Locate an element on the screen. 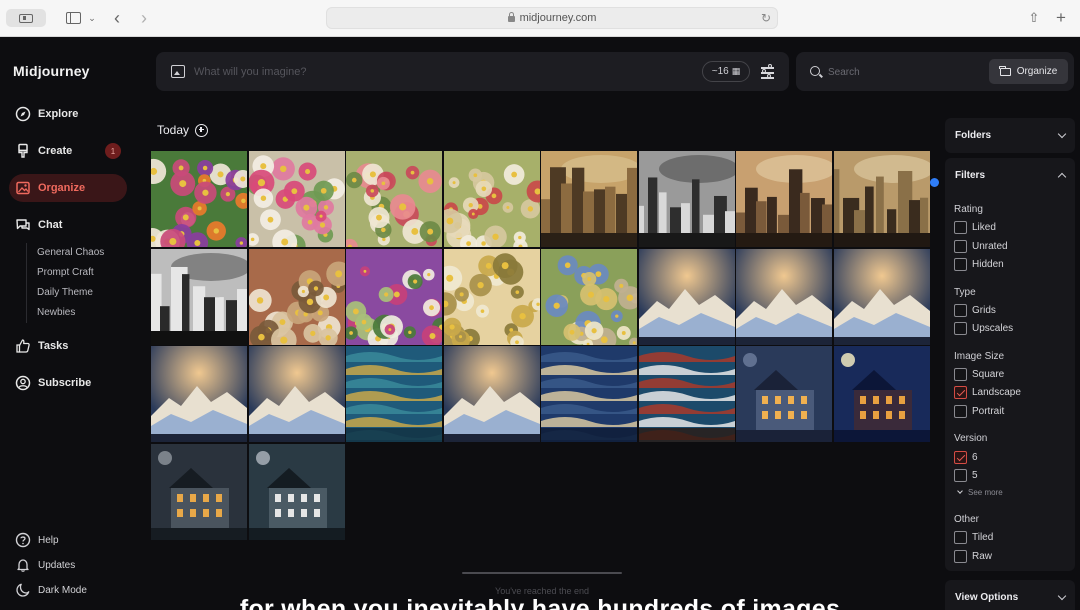 Image resolution: width=1080 pixels, height=610 pixels. filter-square: Square is located at coordinates (979, 374).